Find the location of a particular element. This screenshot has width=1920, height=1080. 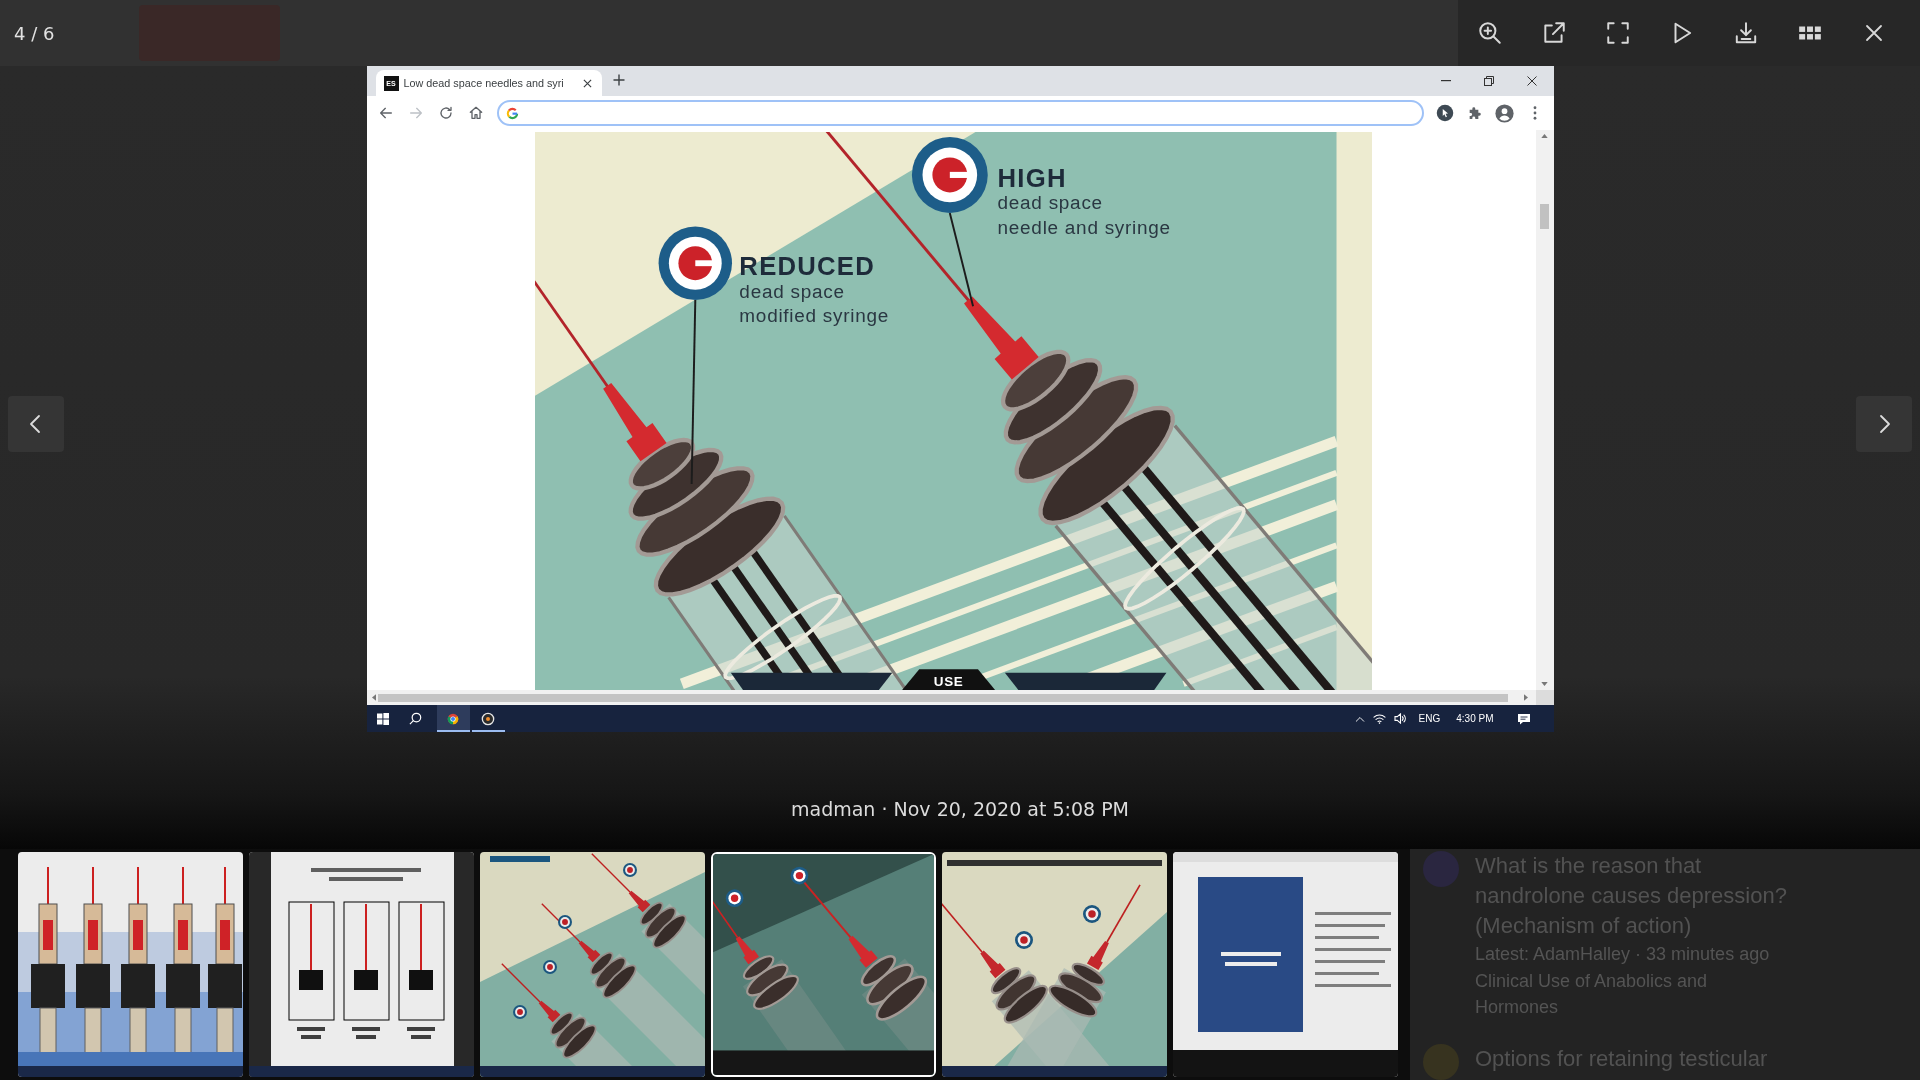

arrow-right-icon is located at coordinates (415, 113).